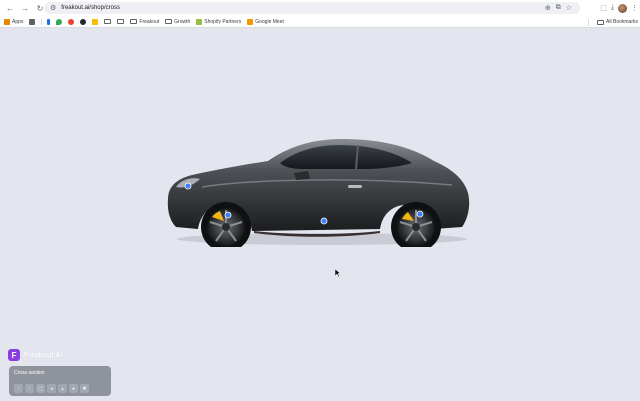 The height and width of the screenshot is (401, 640). I want to click on record-icon: ●, so click(73, 388).